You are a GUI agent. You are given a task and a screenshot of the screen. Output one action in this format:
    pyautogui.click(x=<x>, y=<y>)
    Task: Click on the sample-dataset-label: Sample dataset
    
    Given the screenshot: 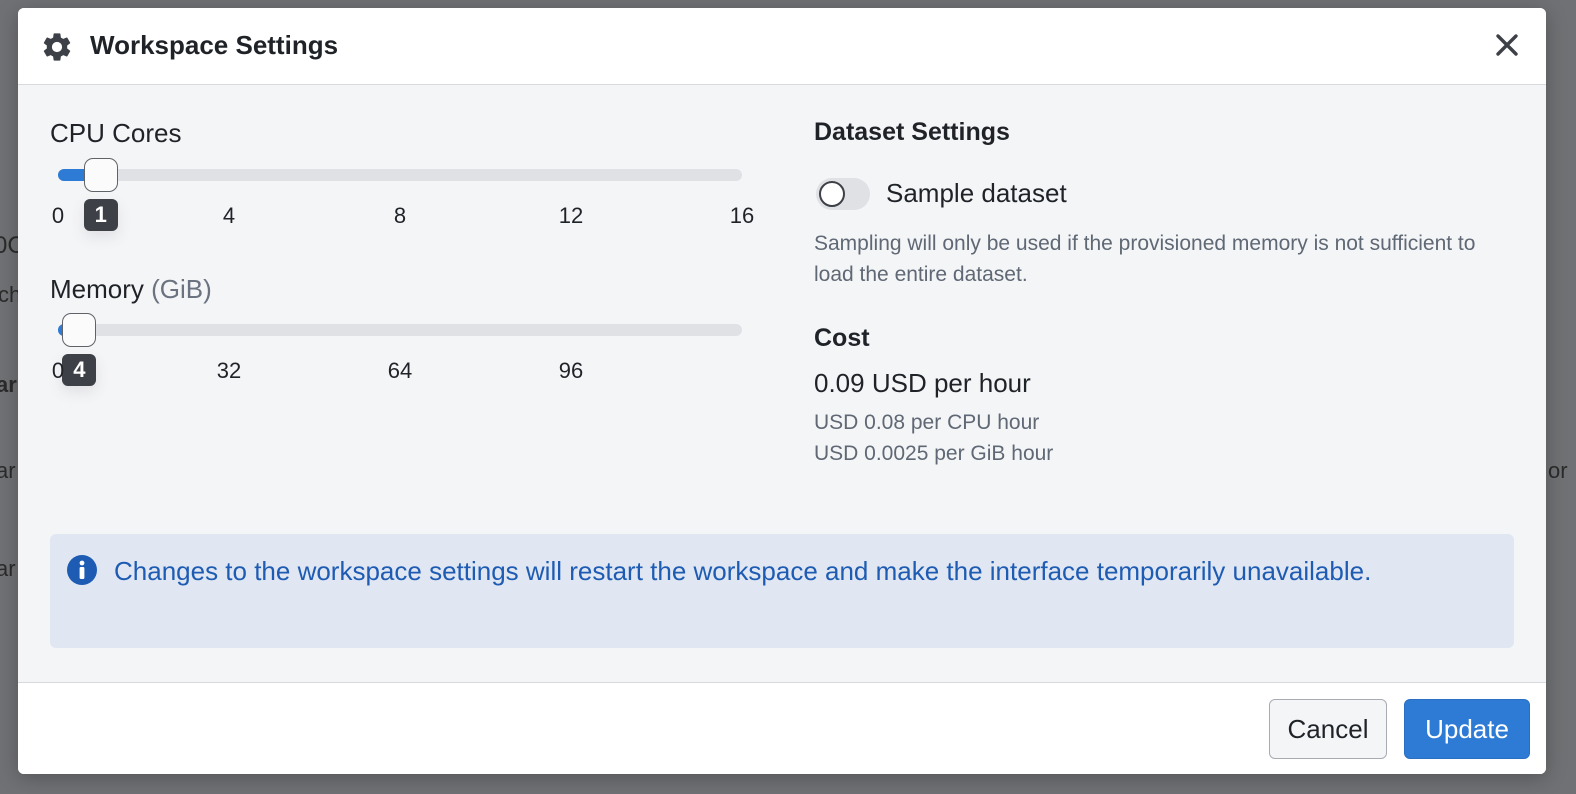 What is the action you would take?
    pyautogui.click(x=976, y=193)
    